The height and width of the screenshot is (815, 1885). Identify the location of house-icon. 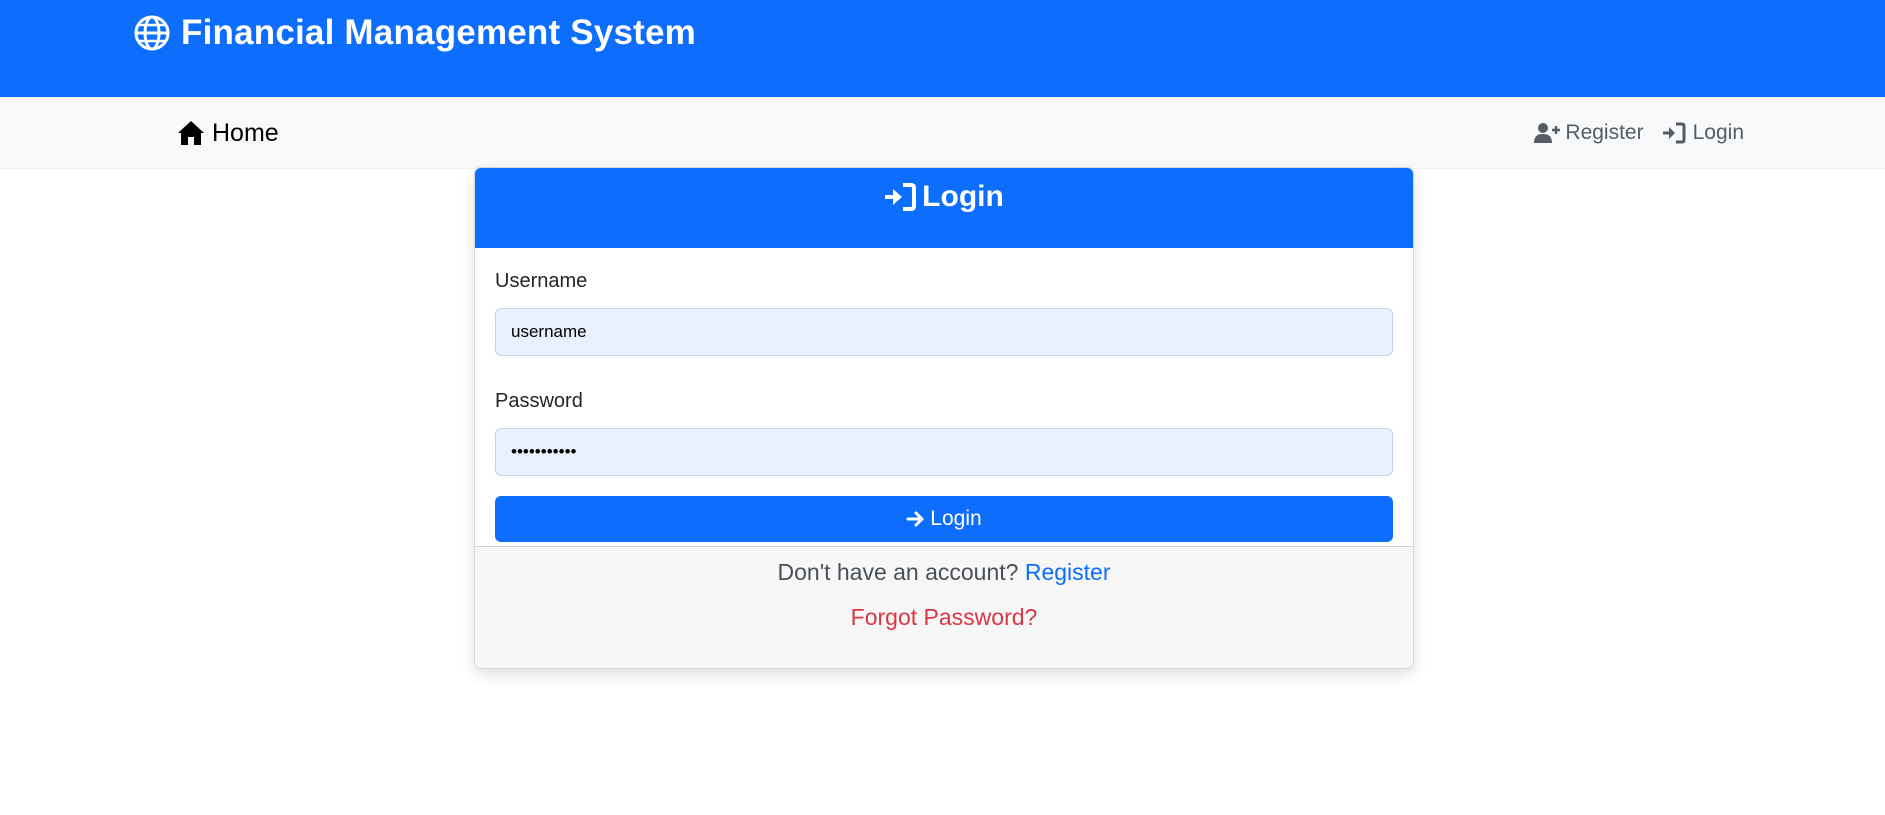
(191, 133).